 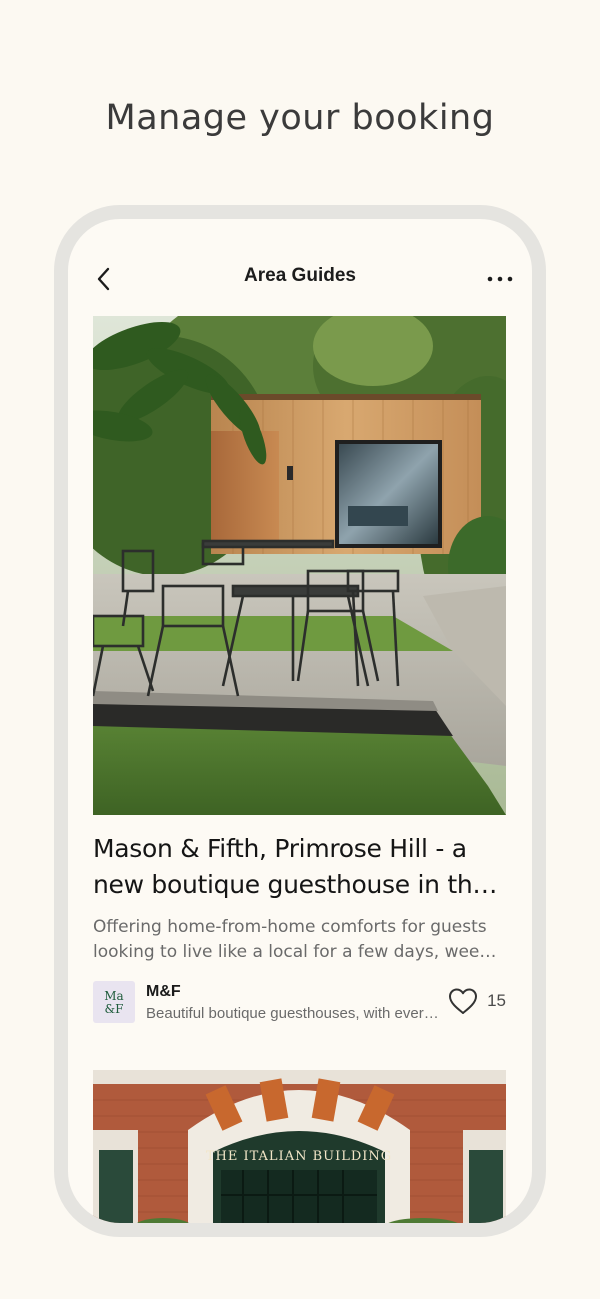 I want to click on like-count: 15, so click(x=496, y=1000).